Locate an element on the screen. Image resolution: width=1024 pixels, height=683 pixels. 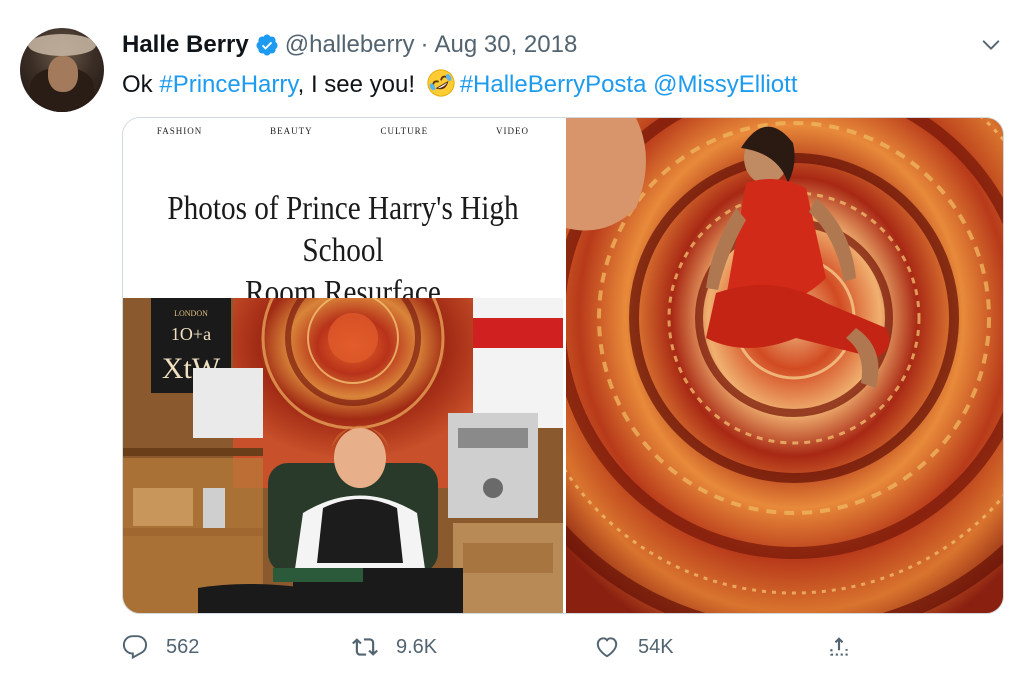
rolling-laughing-emoji-icon is located at coordinates (441, 83).